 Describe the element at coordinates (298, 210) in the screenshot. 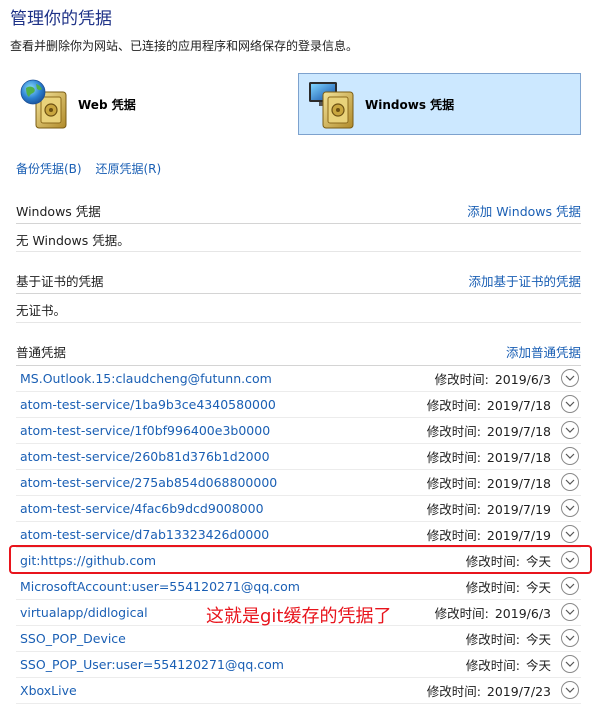

I see `windows-section-header: Windows 凭据 添加 Windows 凭据` at that location.